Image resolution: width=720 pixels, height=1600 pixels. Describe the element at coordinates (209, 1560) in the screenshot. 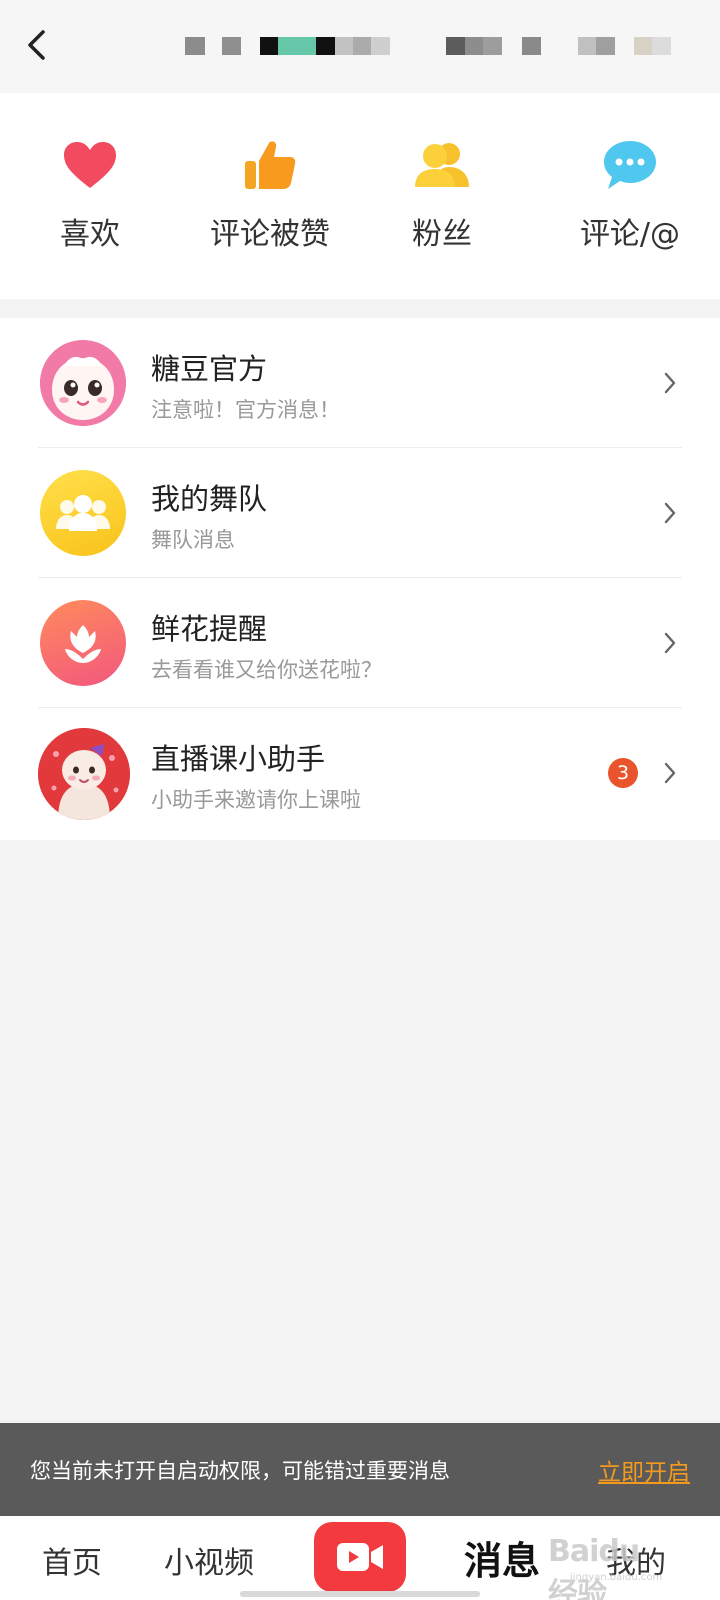

I see `tab-short-video: 小视频` at that location.